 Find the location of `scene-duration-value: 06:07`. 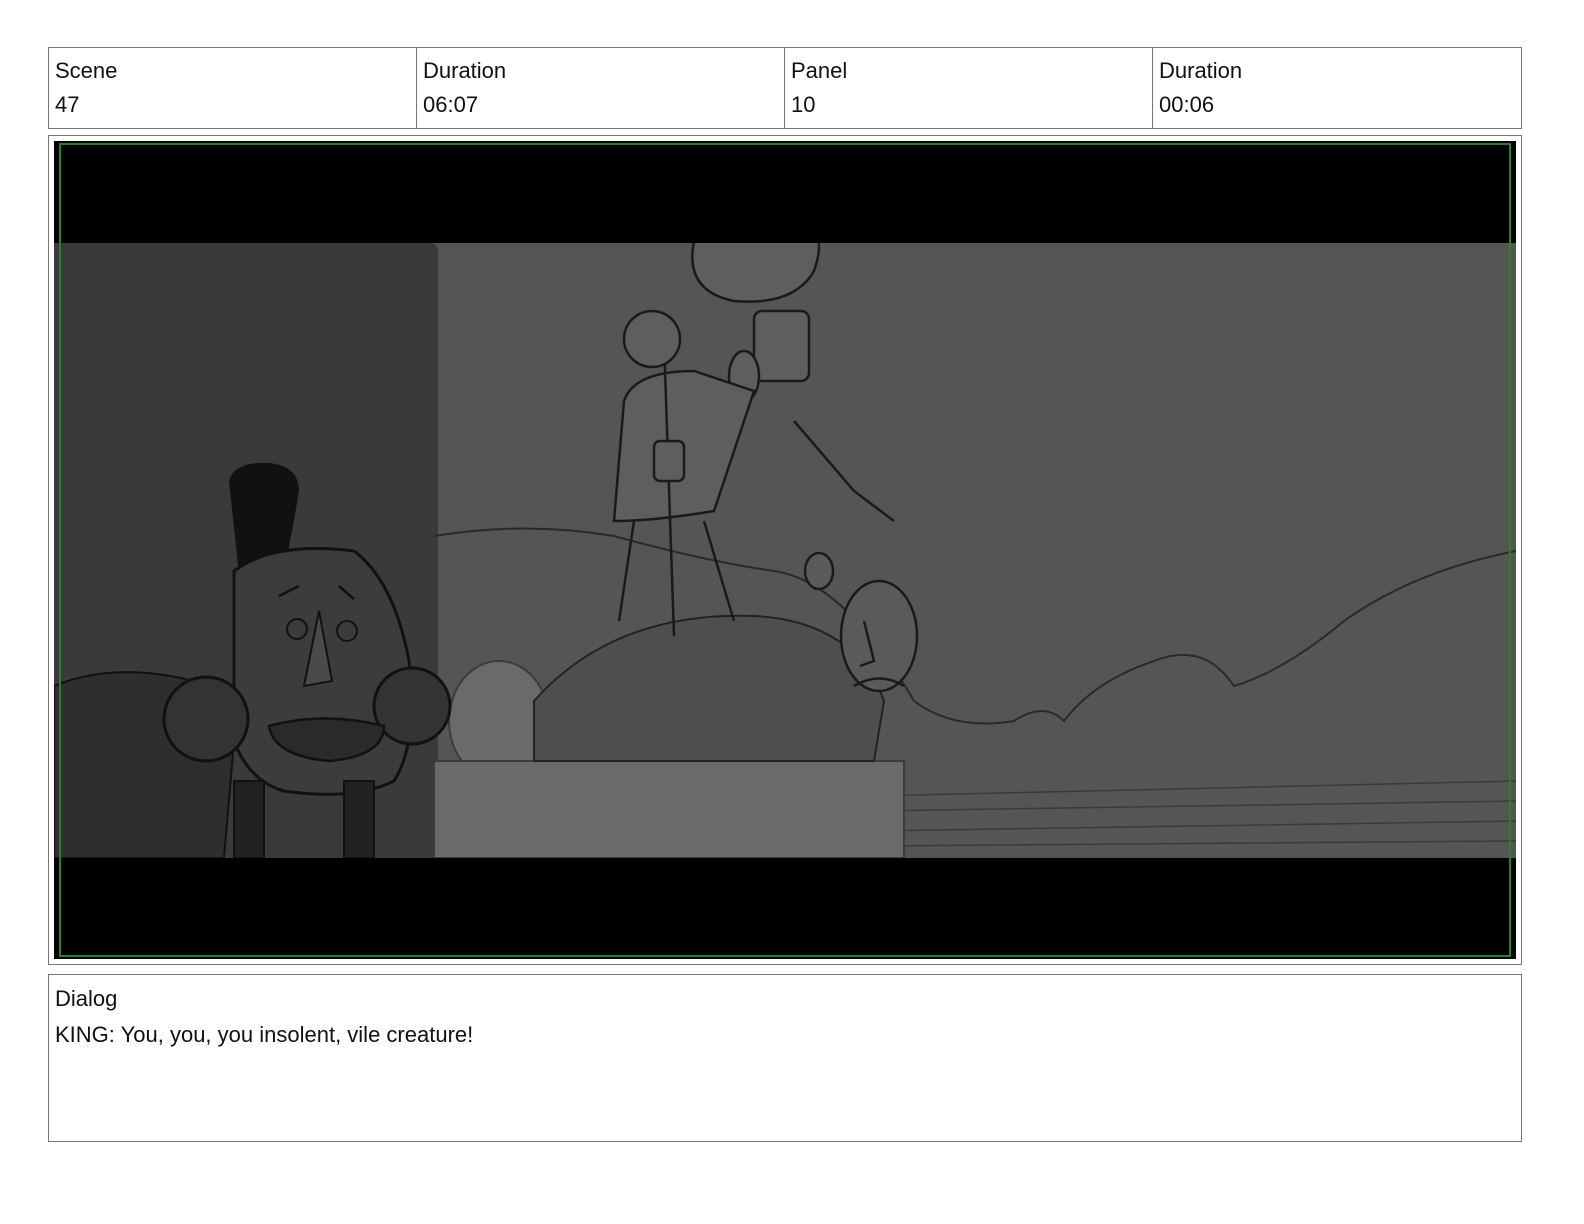

scene-duration-value: 06:07 is located at coordinates (451, 104).